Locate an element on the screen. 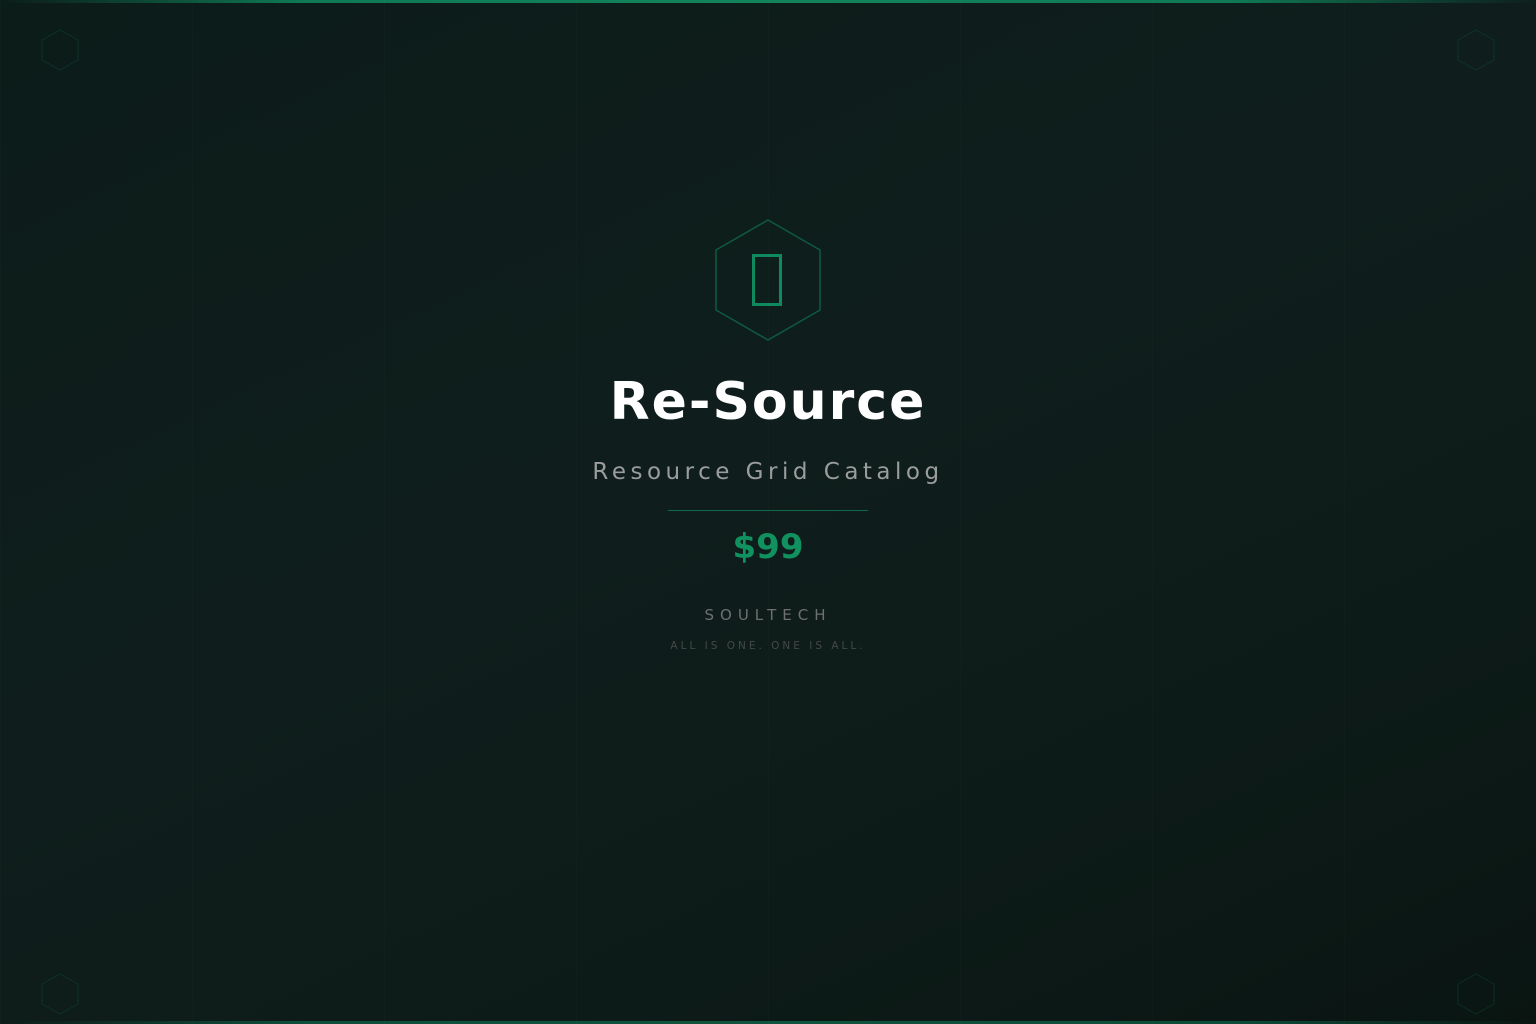 The height and width of the screenshot is (1024, 1536). divider is located at coordinates (768, 510).